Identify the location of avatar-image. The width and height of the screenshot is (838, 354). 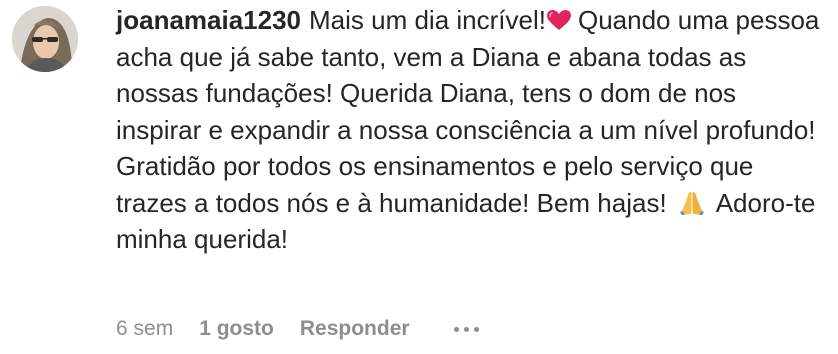
(45, 39).